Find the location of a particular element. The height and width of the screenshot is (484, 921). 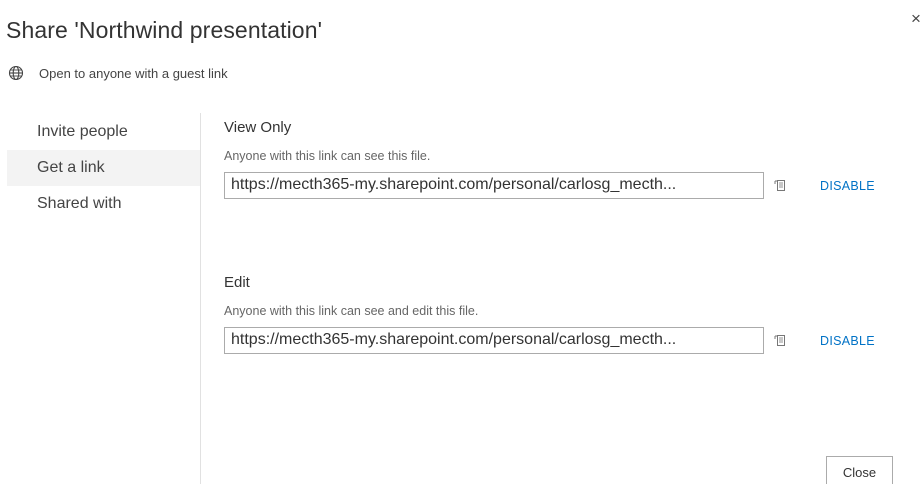

globe-icon is located at coordinates (16, 73).